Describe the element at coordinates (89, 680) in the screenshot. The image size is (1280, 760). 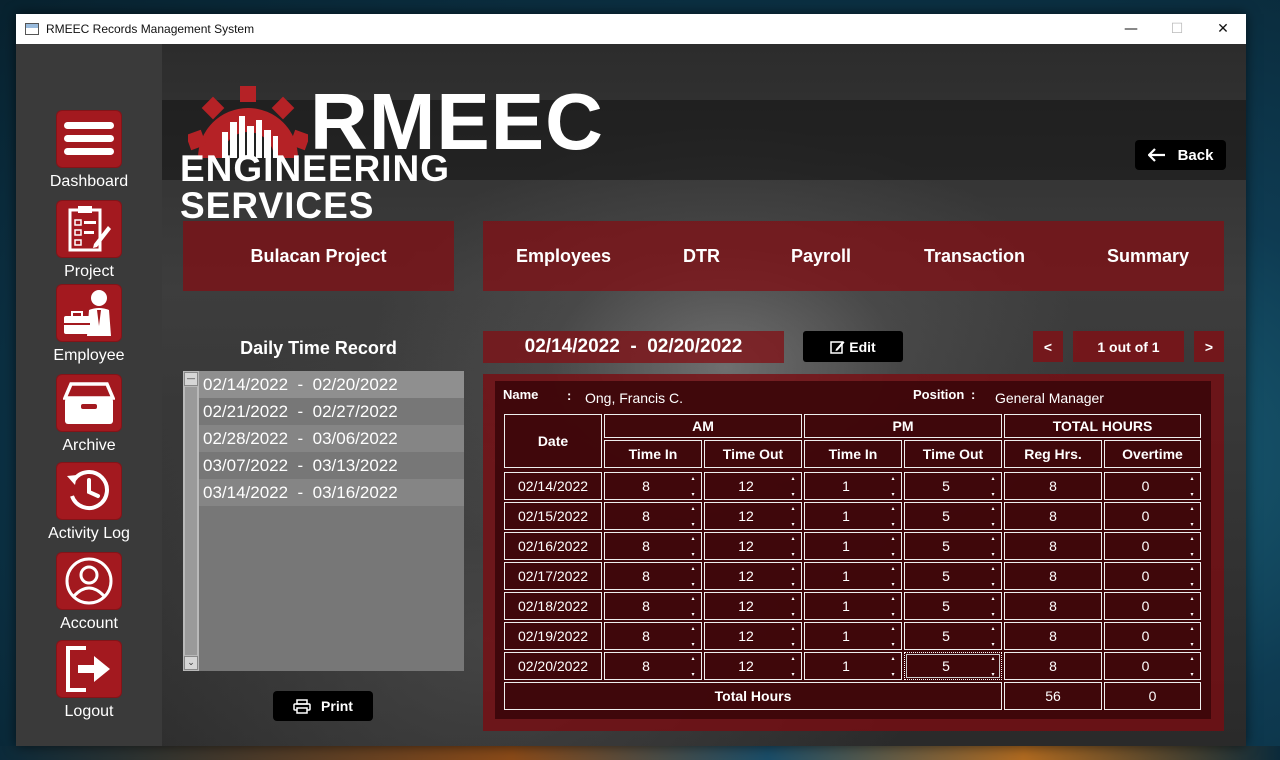
I see `sidebar-item-logout: Logout` at that location.